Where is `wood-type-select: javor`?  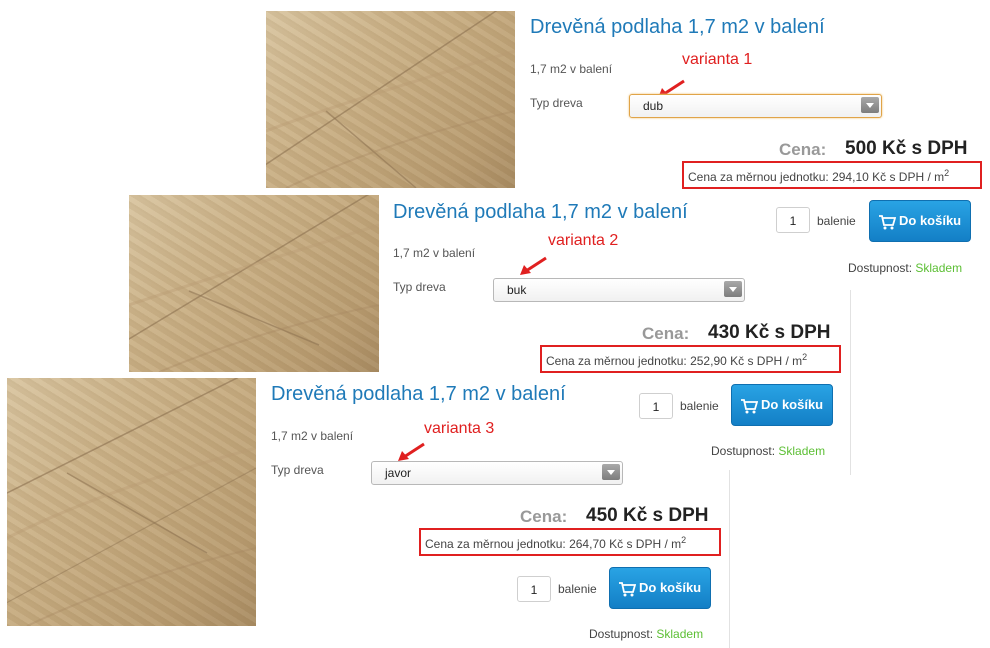 wood-type-select: javor is located at coordinates (497, 473).